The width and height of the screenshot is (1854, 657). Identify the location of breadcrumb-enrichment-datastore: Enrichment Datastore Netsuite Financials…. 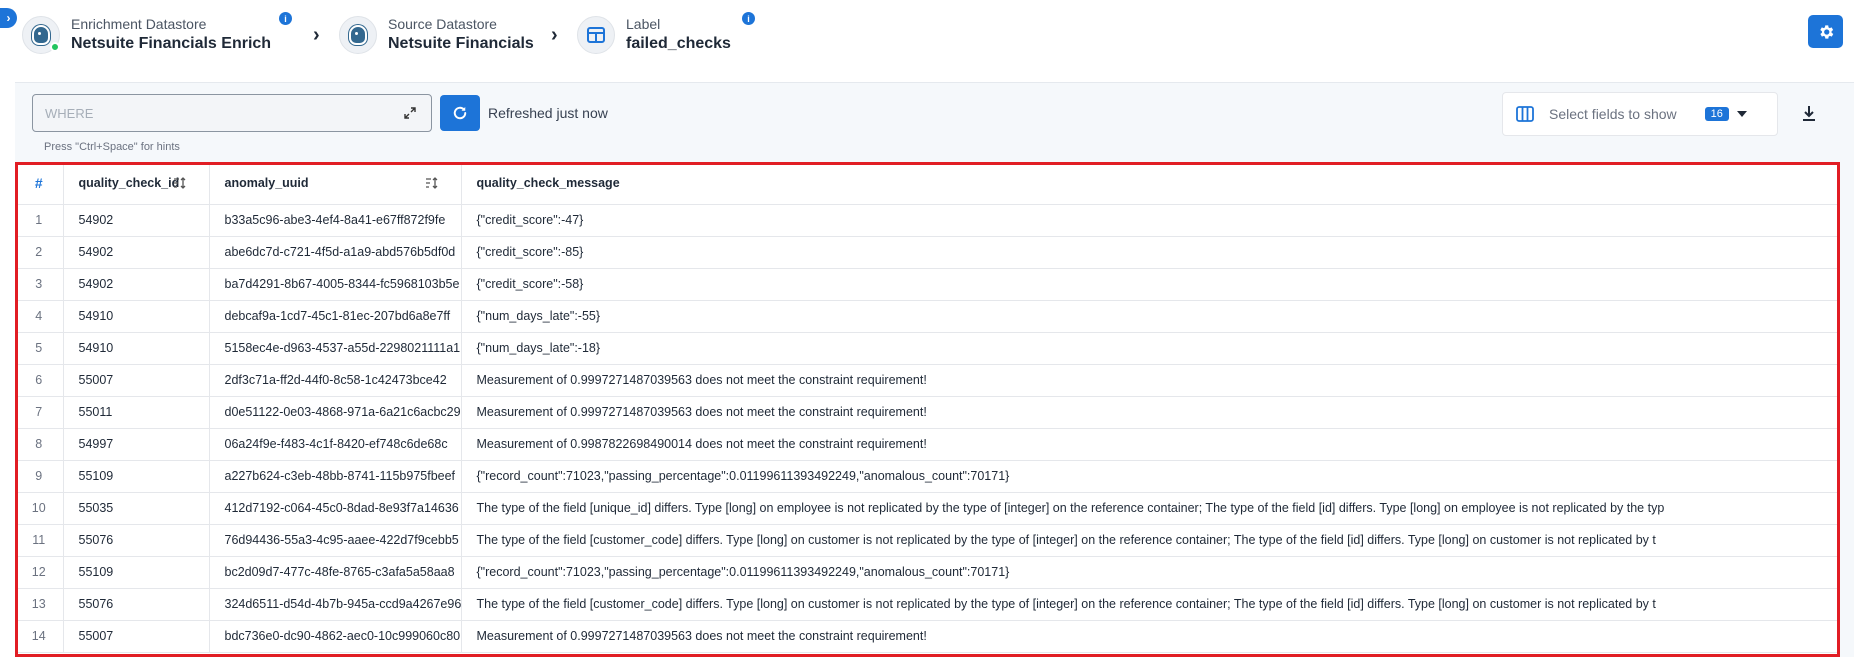
(146, 35).